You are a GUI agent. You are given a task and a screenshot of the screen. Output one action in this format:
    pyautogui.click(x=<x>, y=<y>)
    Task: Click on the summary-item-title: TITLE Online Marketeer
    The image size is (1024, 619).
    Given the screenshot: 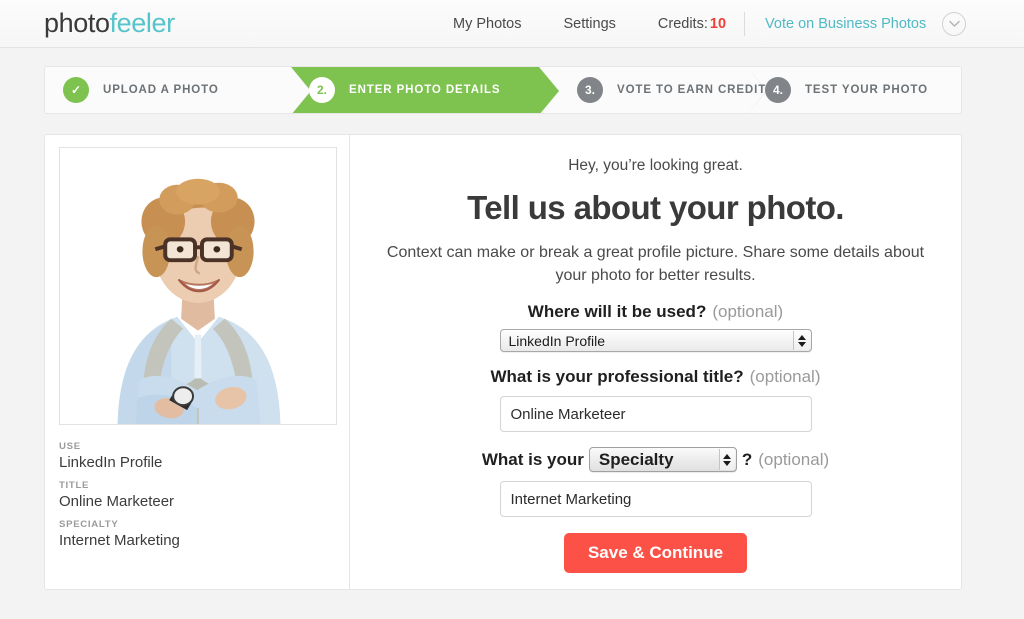 What is the action you would take?
    pyautogui.click(x=197, y=495)
    